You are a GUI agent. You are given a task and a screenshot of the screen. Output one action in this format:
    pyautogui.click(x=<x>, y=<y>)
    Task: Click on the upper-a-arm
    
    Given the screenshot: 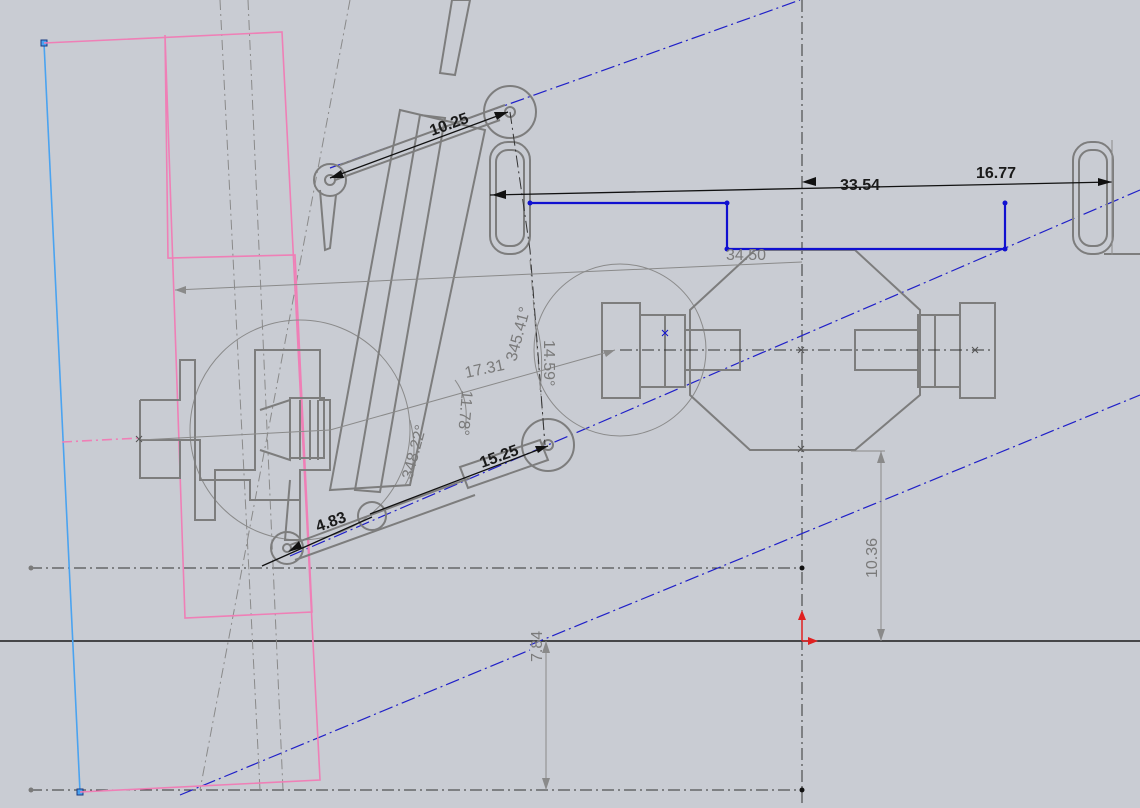 What is the action you would take?
    pyautogui.click(x=417, y=247)
    